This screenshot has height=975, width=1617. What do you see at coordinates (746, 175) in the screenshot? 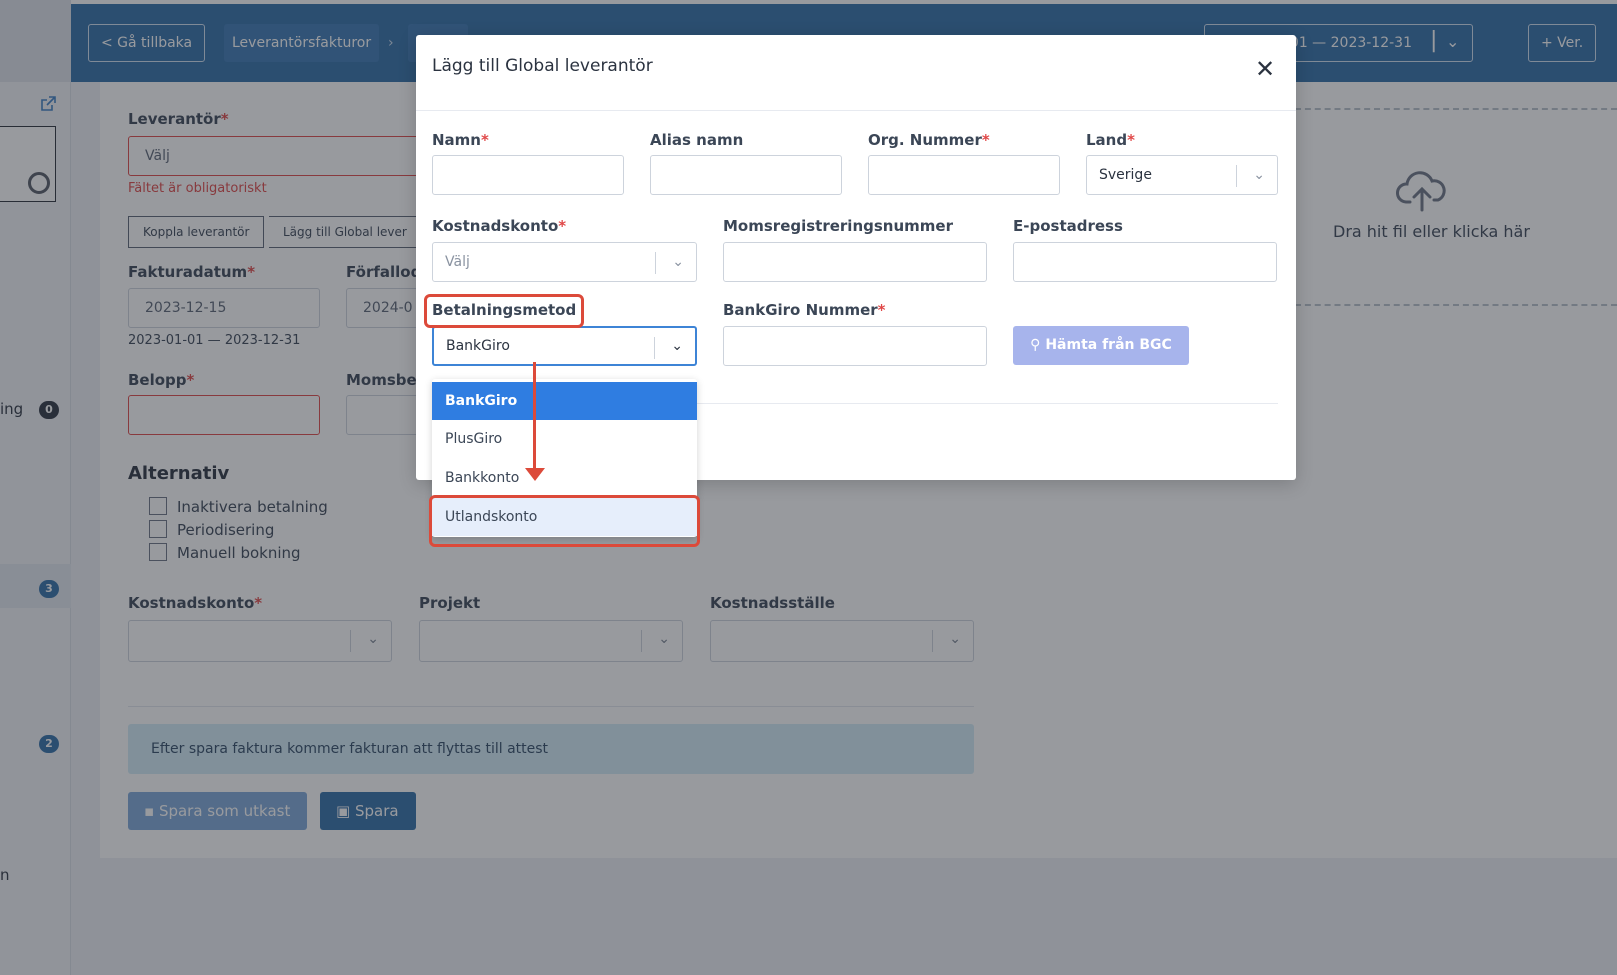
I see `alias-input` at bounding box center [746, 175].